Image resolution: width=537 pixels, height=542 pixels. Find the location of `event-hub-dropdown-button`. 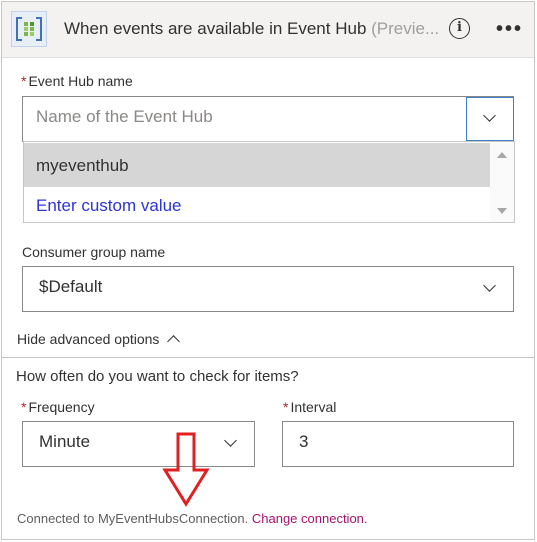

event-hub-dropdown-button is located at coordinates (490, 119).